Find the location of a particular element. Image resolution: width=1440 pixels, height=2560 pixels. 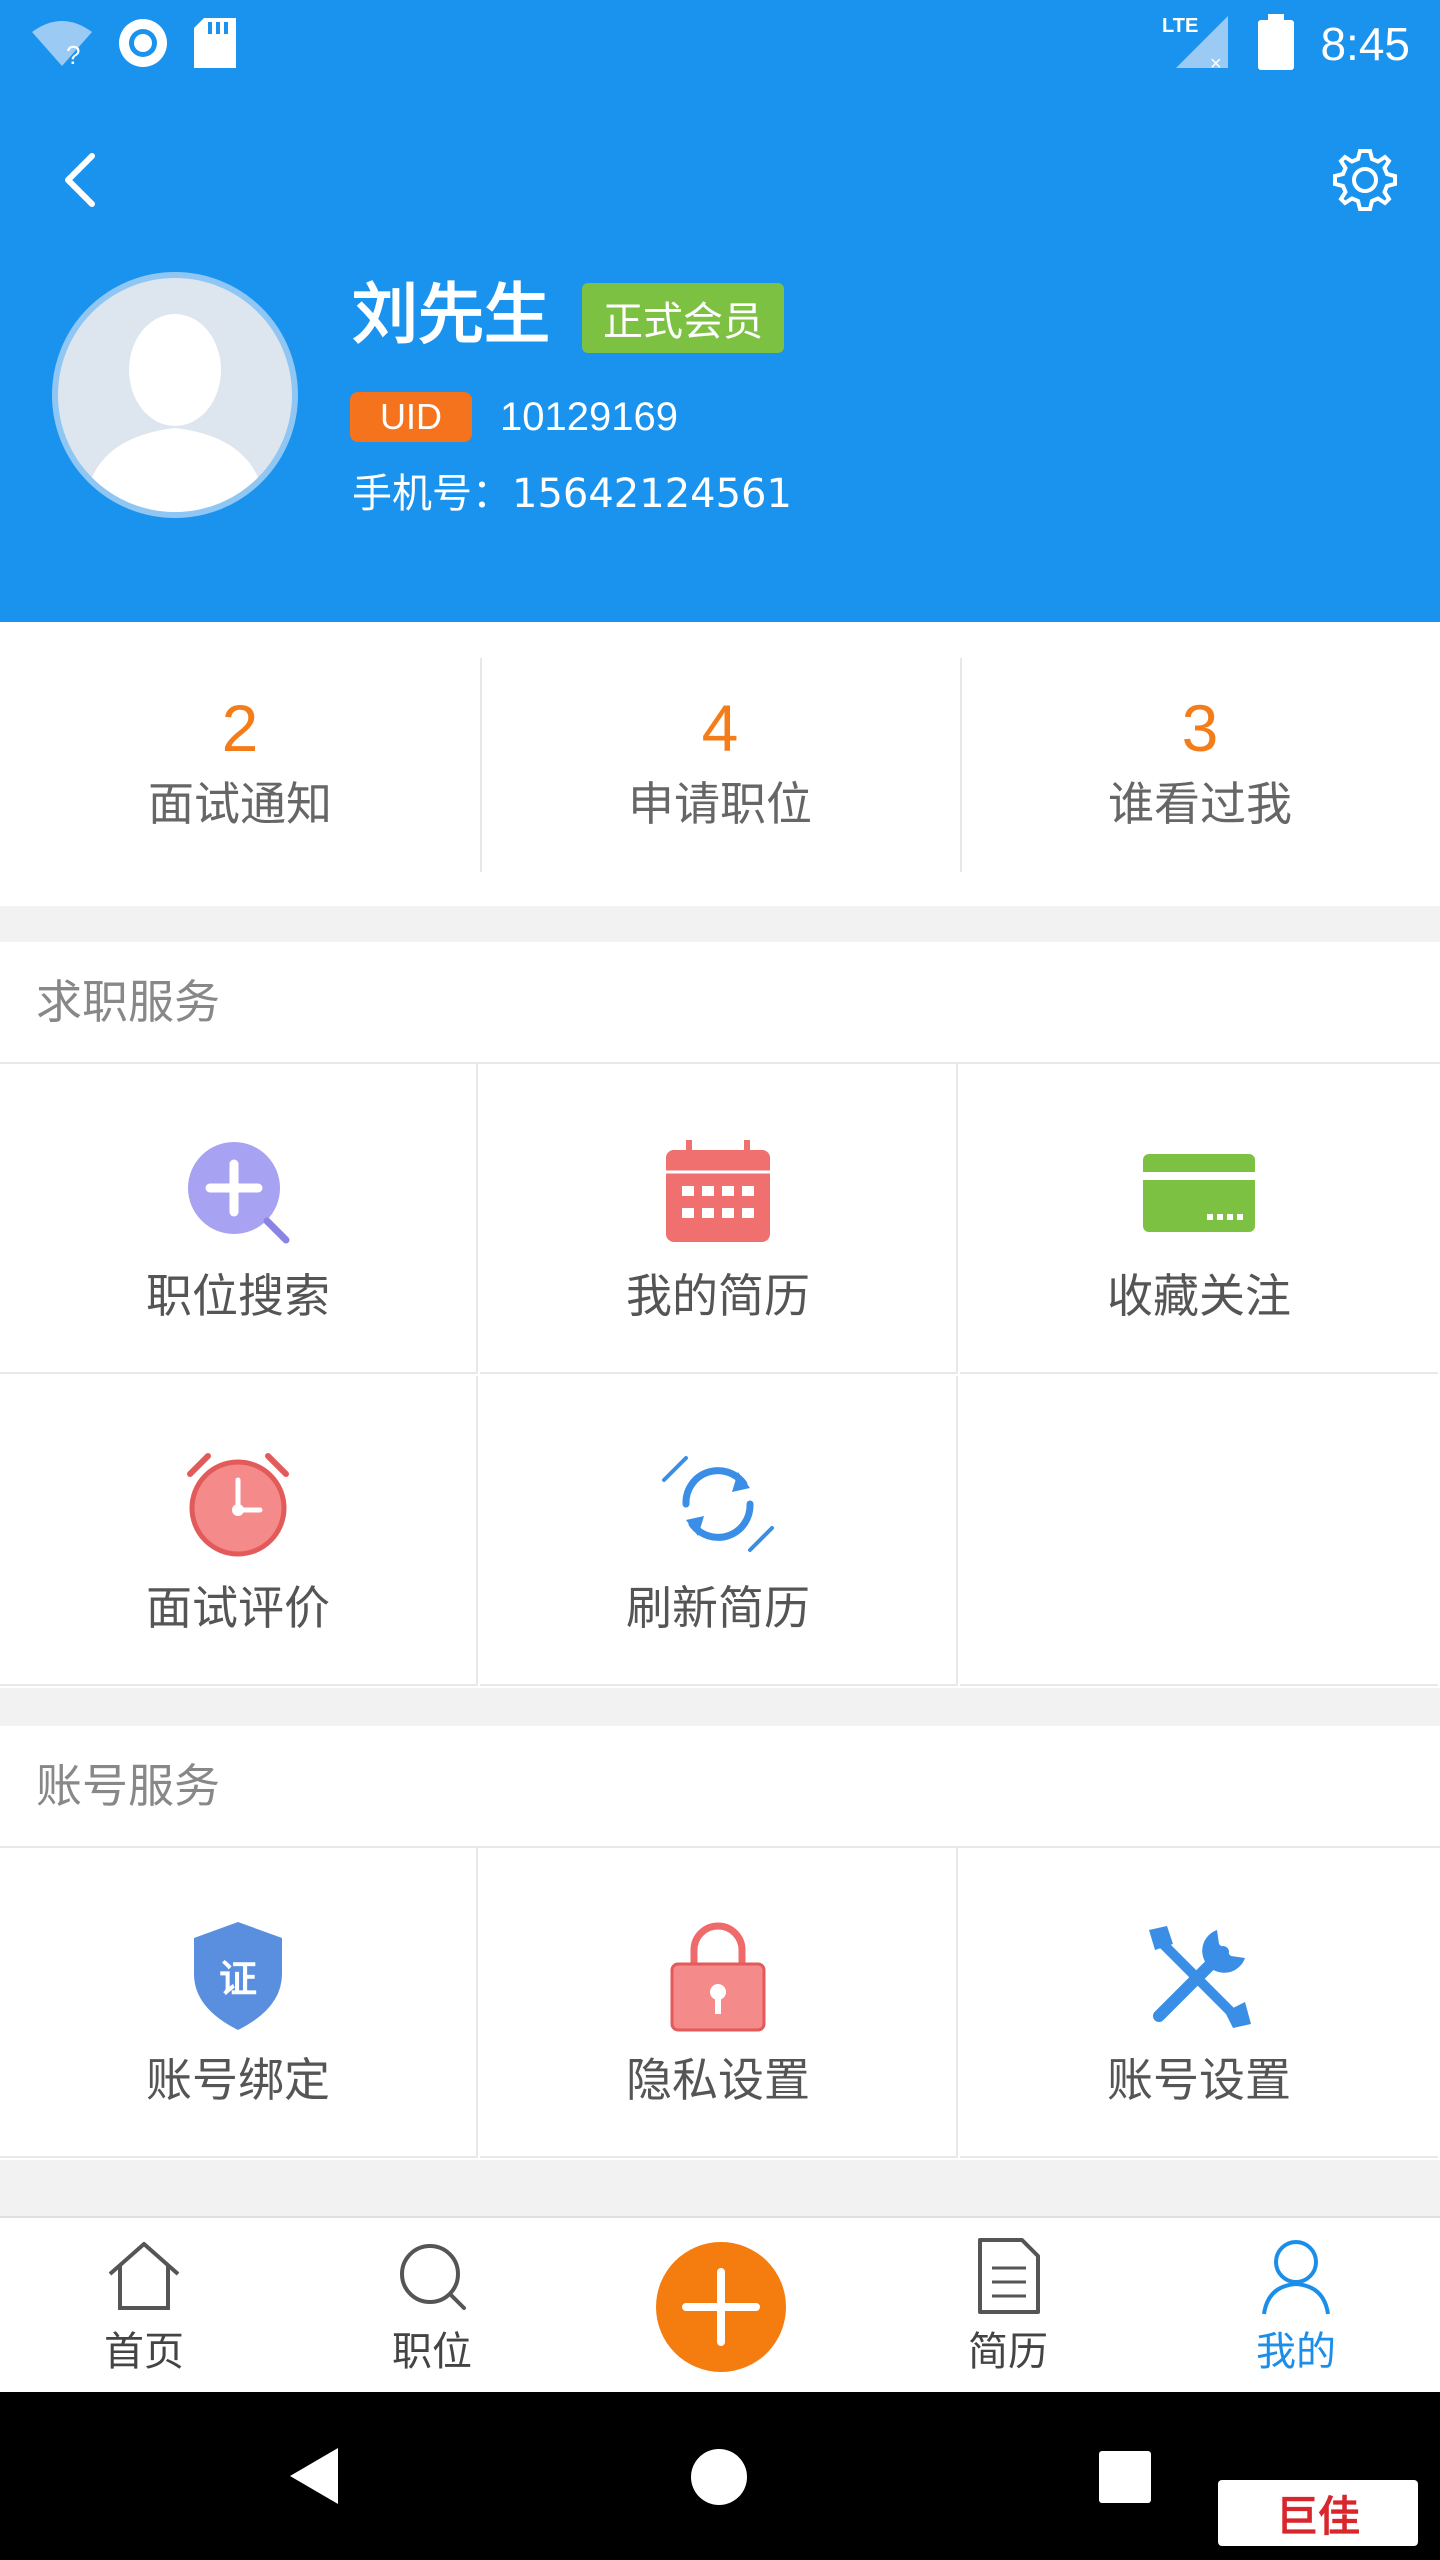

chevron-left-icon is located at coordinates (80, 180).